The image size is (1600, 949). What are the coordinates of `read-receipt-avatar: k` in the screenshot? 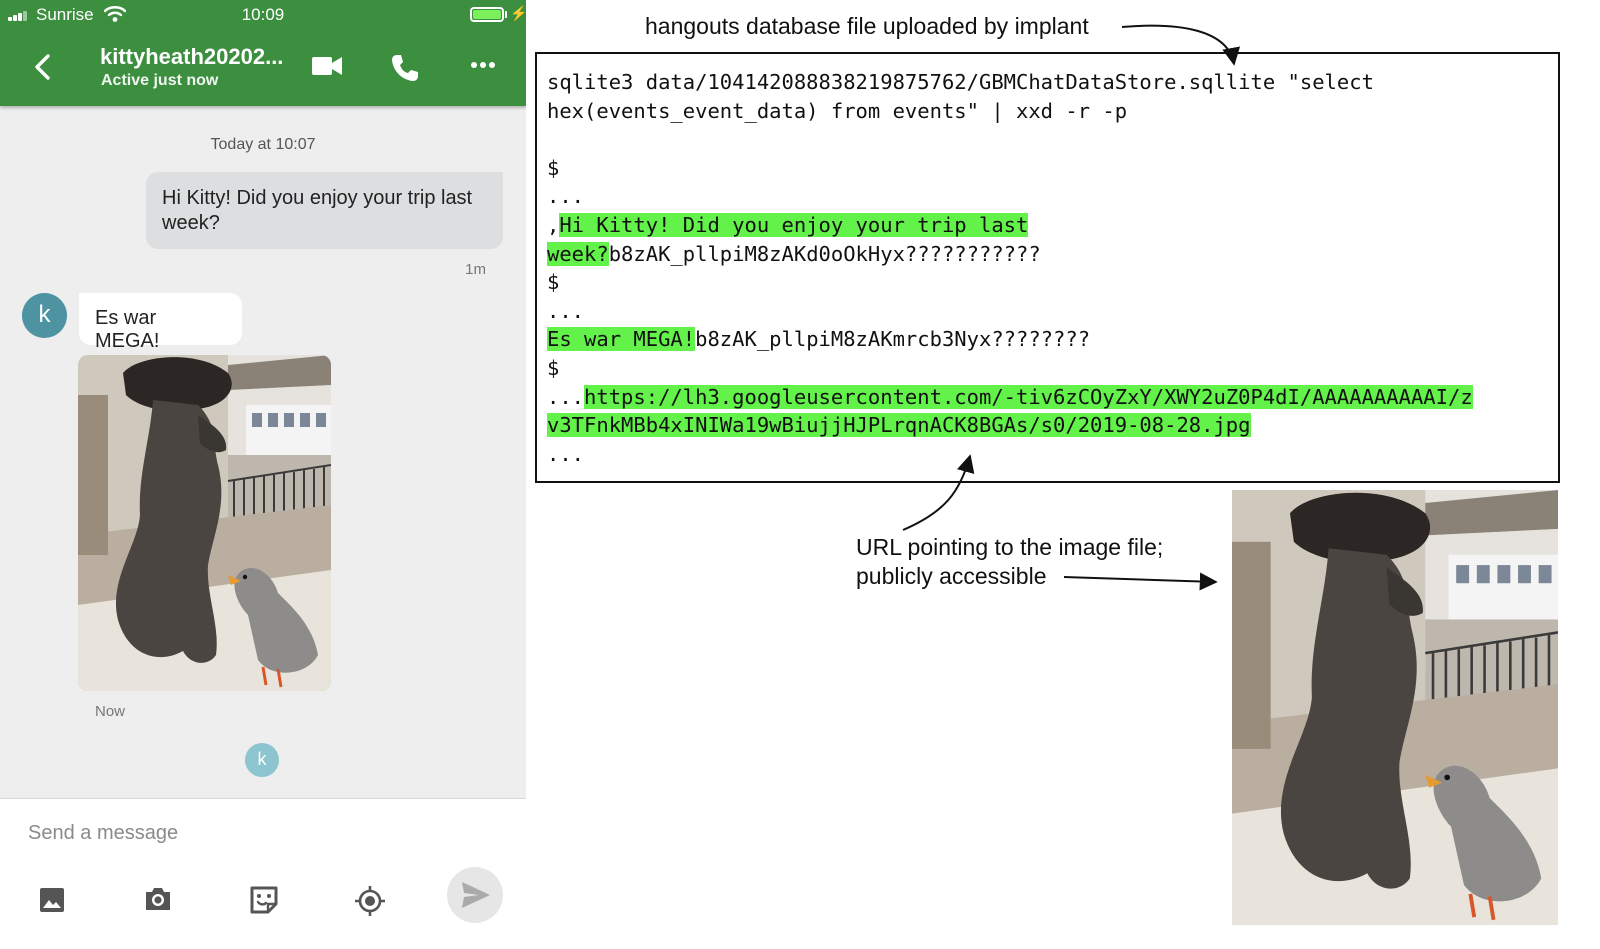 It's located at (262, 760).